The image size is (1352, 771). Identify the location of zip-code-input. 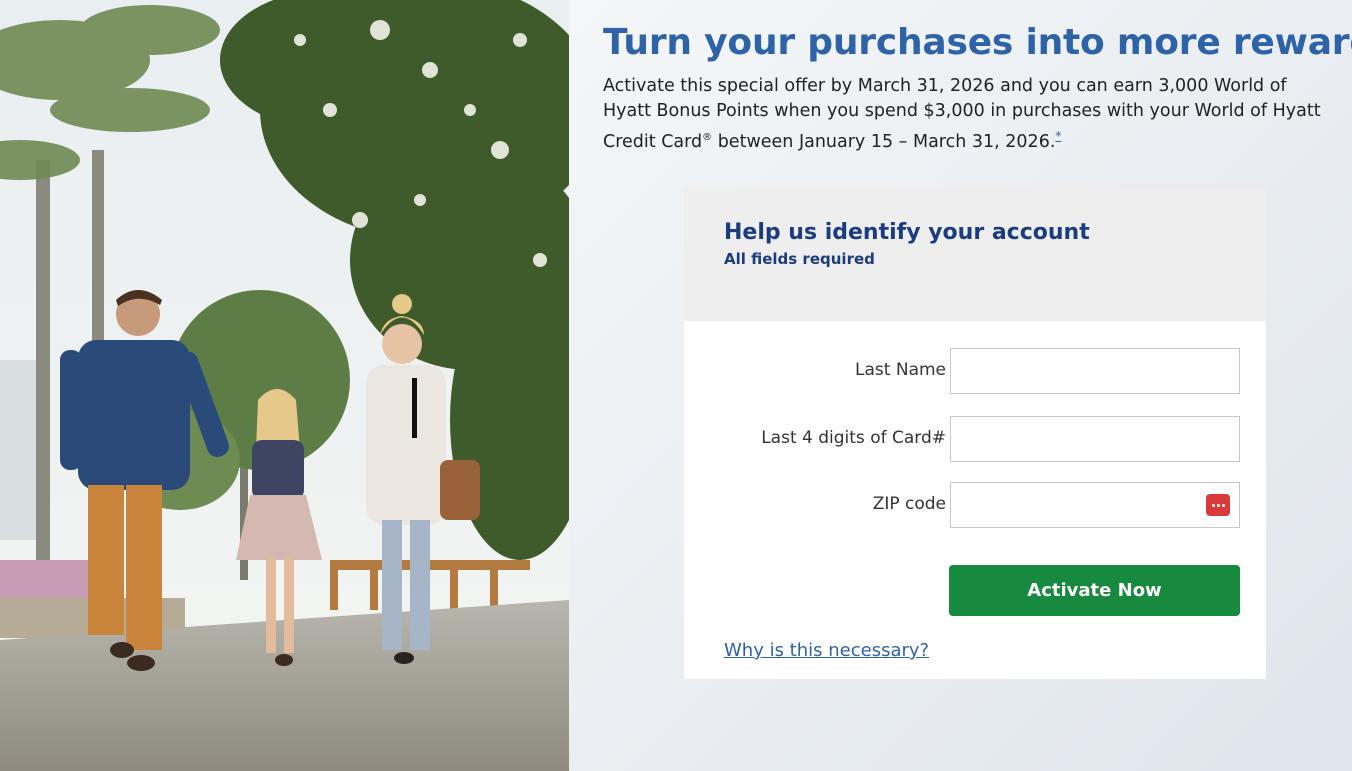
(1095, 505).